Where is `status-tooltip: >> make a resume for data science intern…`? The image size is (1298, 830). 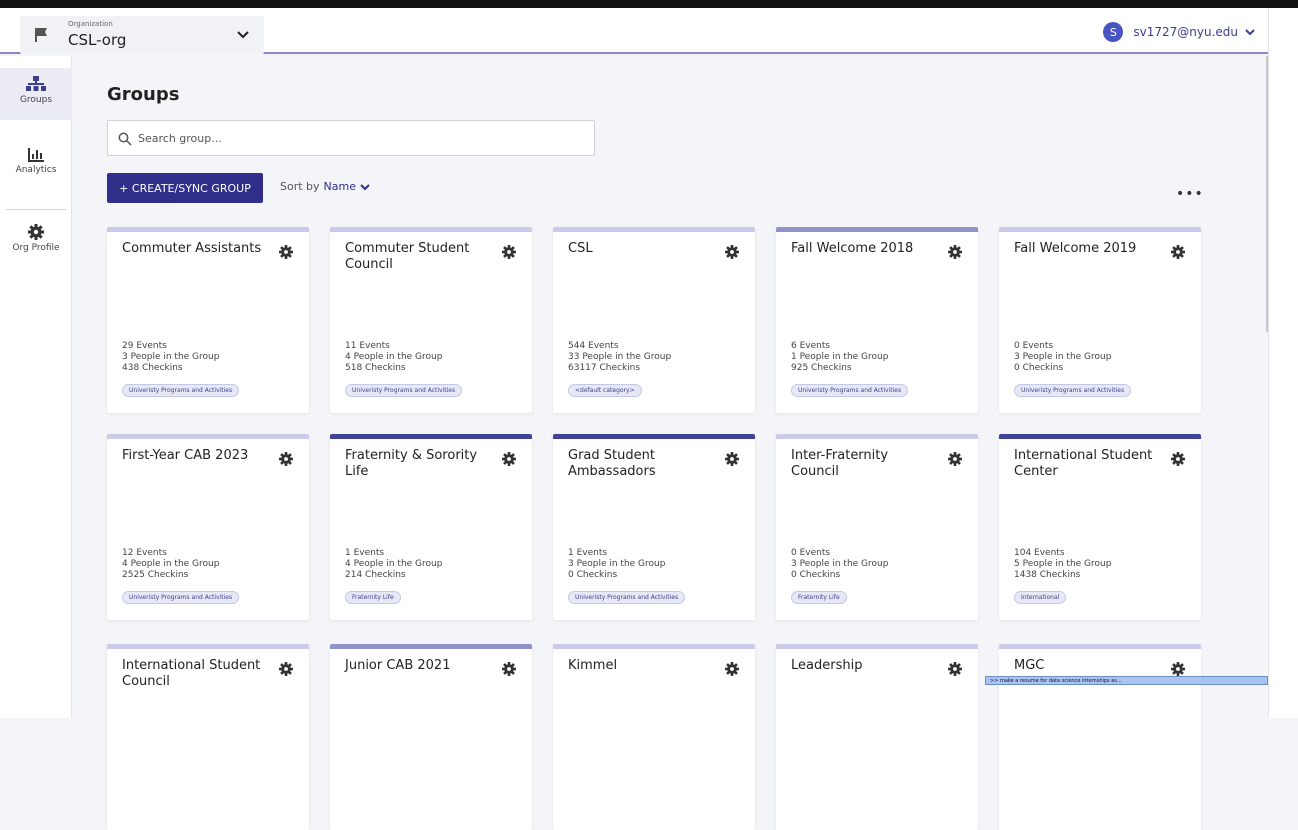 status-tooltip: >> make a resume for data science intern… is located at coordinates (1126, 680).